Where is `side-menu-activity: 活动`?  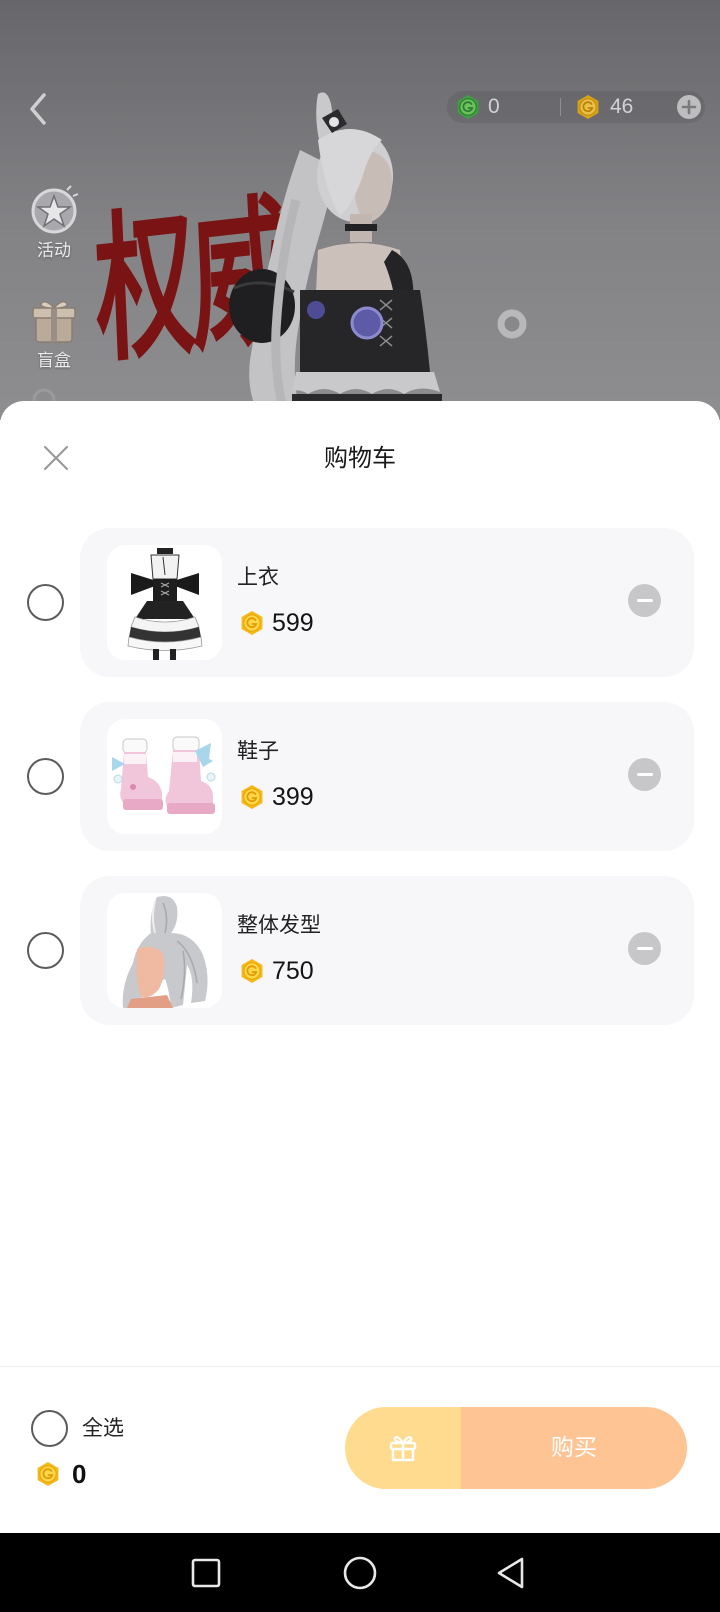
side-menu-activity: 活动 is located at coordinates (54, 230).